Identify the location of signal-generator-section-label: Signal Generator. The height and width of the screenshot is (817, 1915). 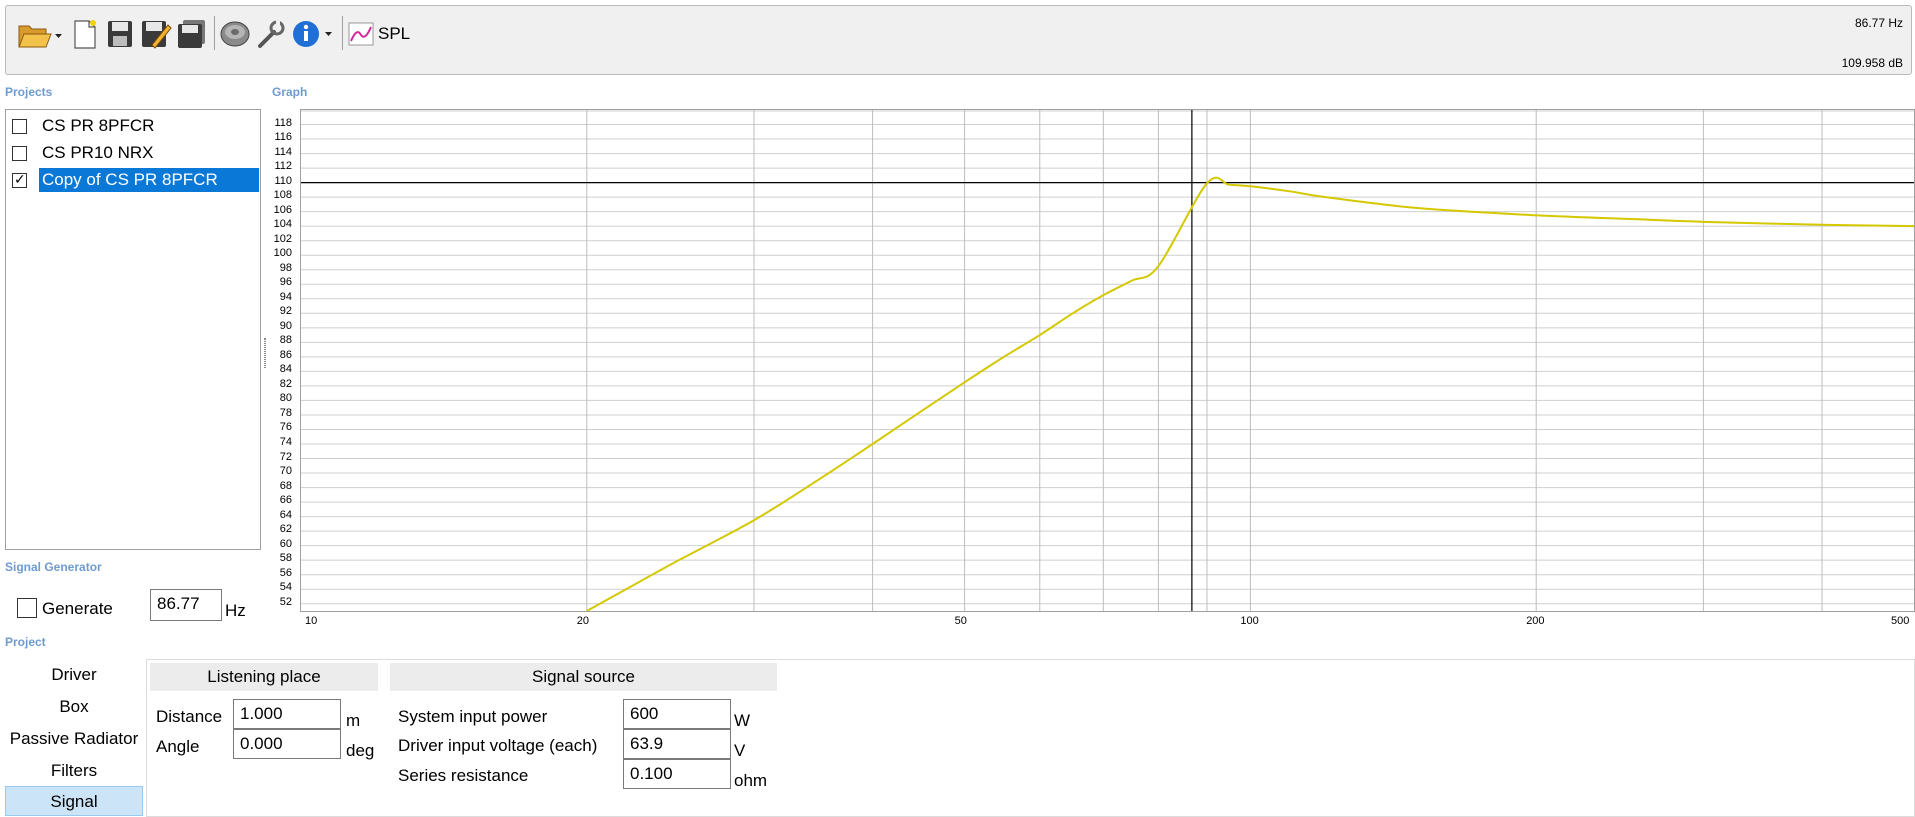
(53, 567).